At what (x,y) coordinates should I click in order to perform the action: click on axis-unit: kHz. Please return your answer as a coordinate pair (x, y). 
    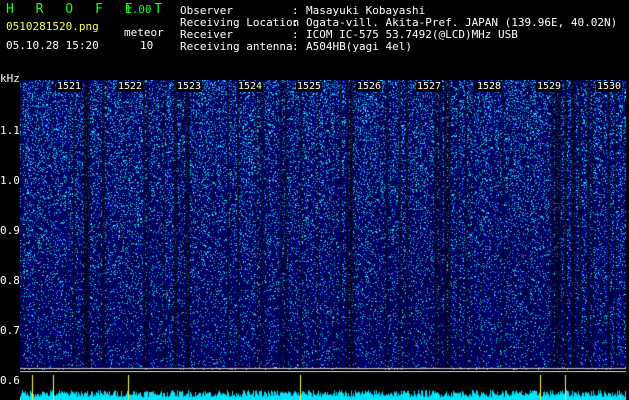
    Looking at the image, I should click on (10, 78).